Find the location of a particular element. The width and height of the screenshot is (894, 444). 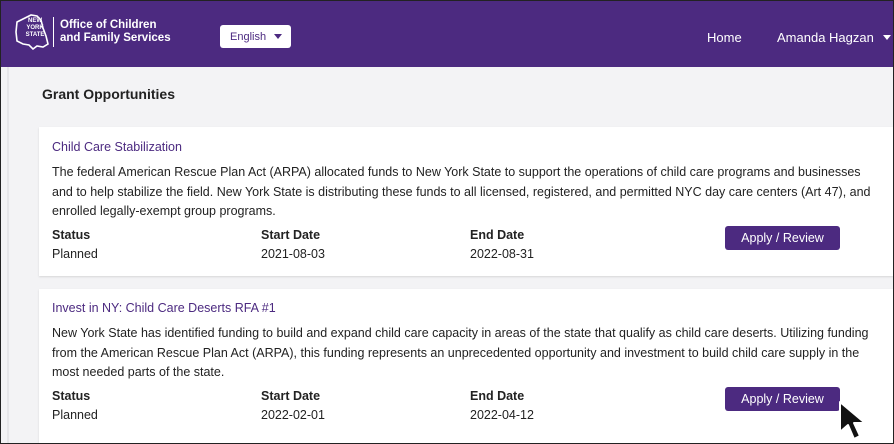

language-select: English is located at coordinates (255, 36).